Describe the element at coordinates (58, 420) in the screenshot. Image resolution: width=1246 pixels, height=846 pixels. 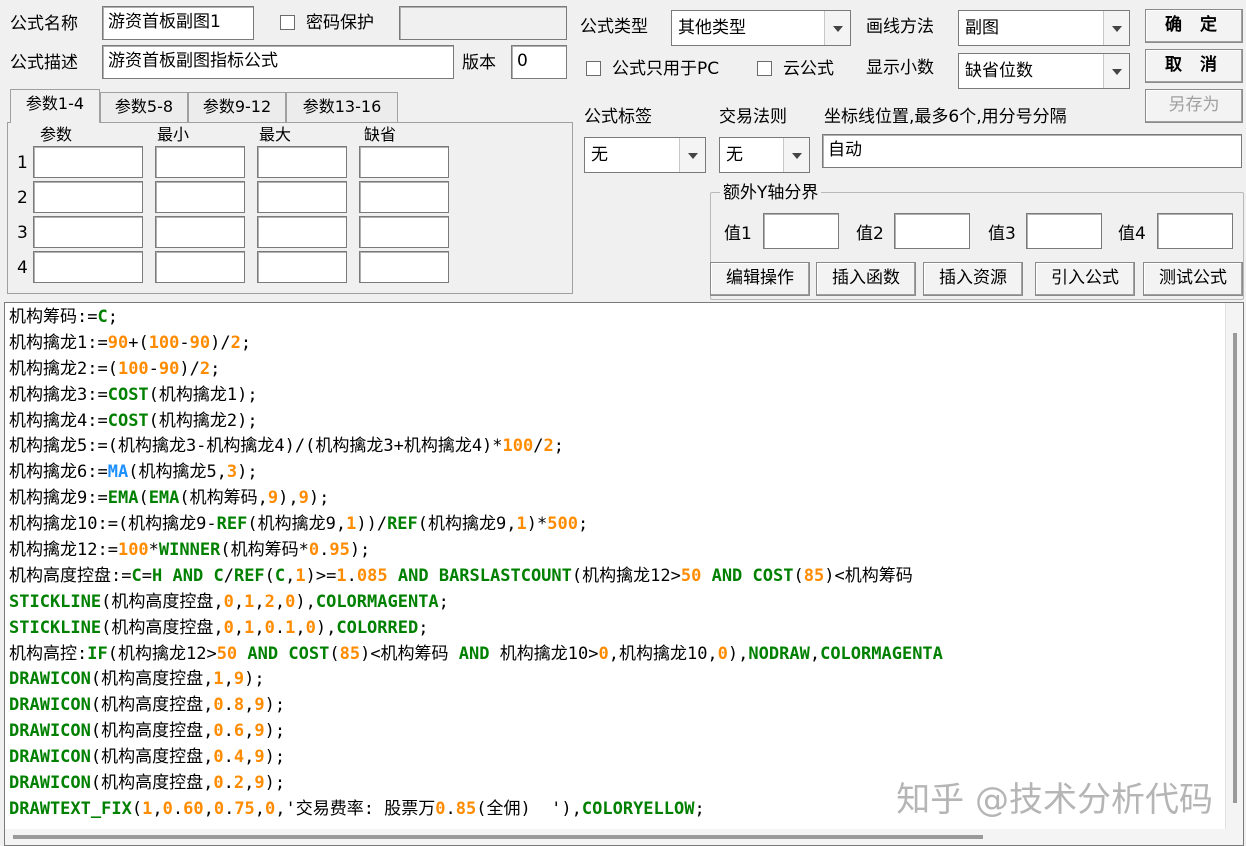
I see `code-text: 机构擒龙4:=` at that location.